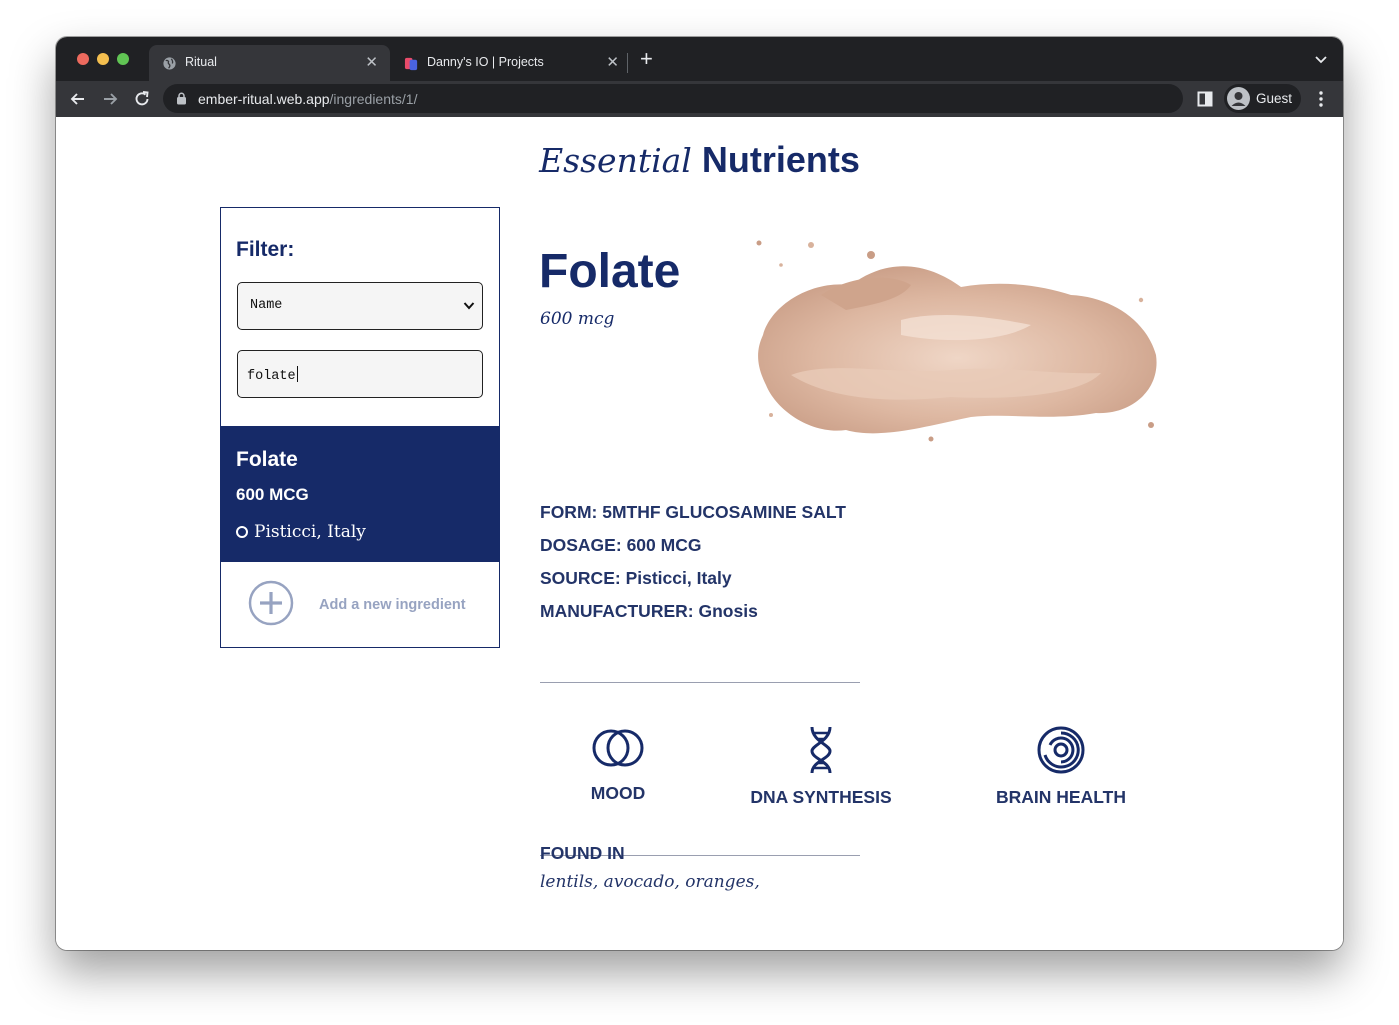  I want to click on benefit-label: BRAIN HEALTH, so click(1061, 797).